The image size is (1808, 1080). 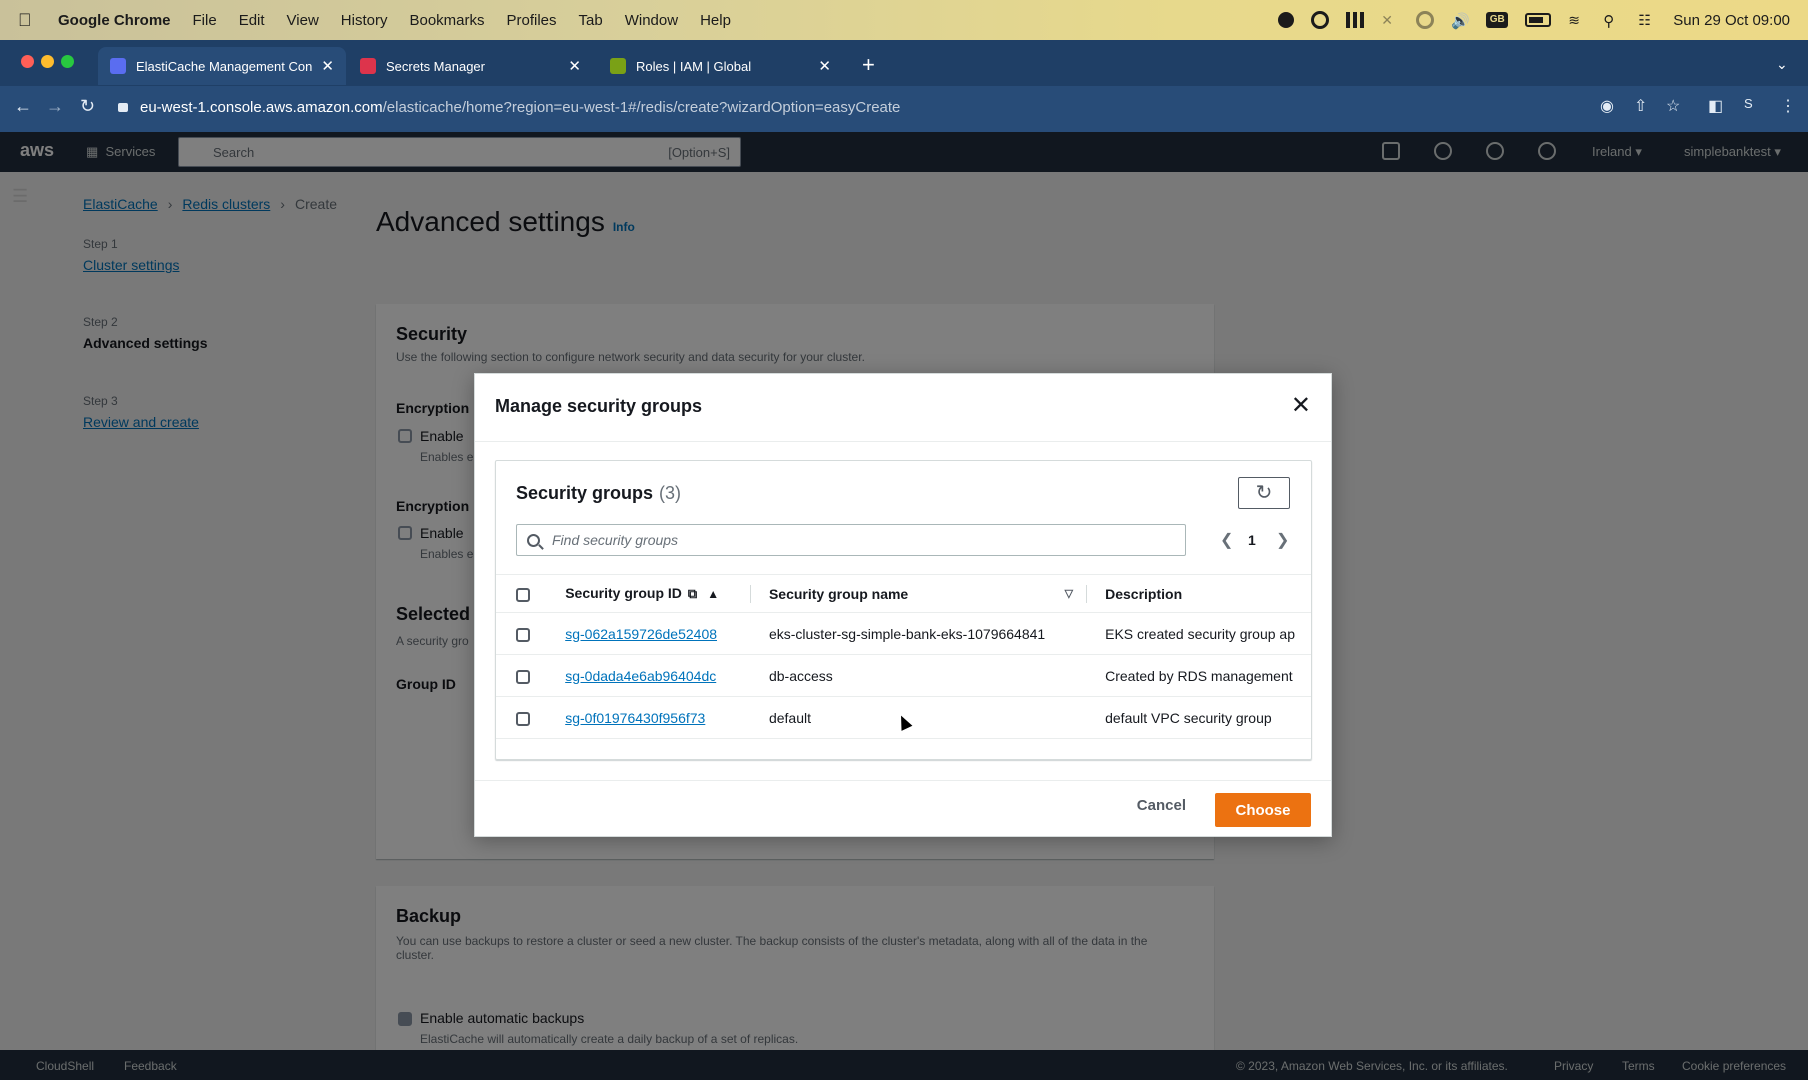 I want to click on side-panel-icon: ◧, so click(x=1715, y=106).